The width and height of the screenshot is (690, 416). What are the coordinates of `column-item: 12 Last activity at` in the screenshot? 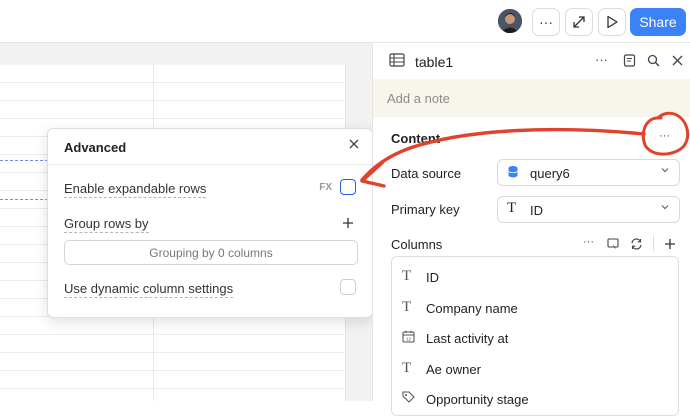 It's located at (535, 339).